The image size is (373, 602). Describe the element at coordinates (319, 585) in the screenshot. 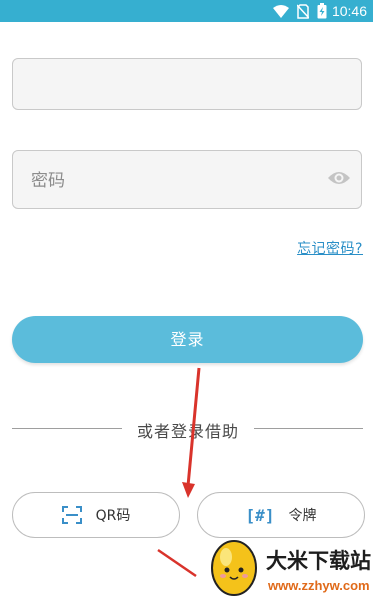

I see `watermark-url: www.zzhyw.com` at that location.